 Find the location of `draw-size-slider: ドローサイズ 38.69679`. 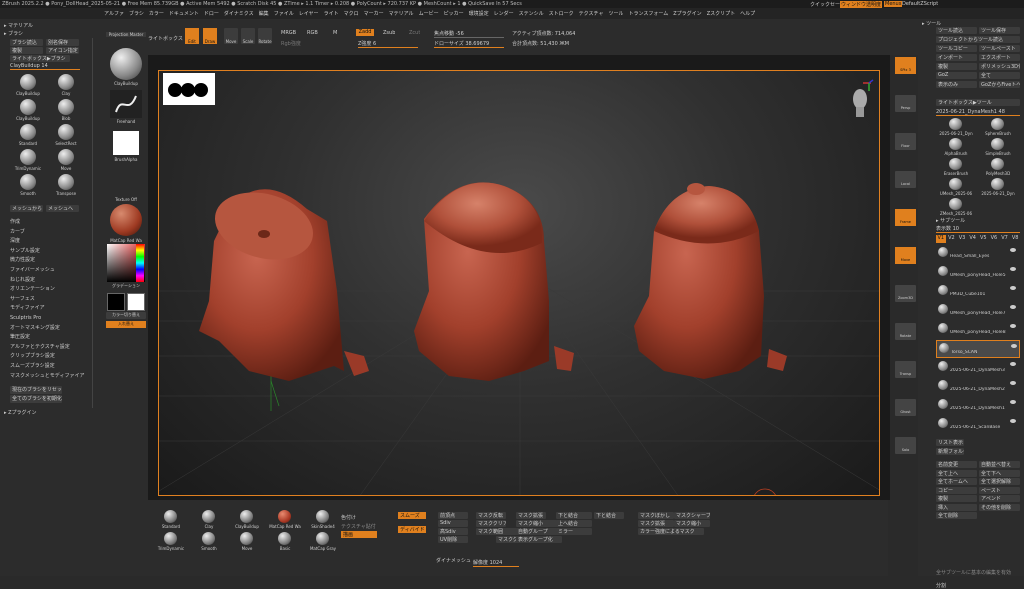

draw-size-slider: ドローサイズ 38.69679 is located at coordinates (469, 44).